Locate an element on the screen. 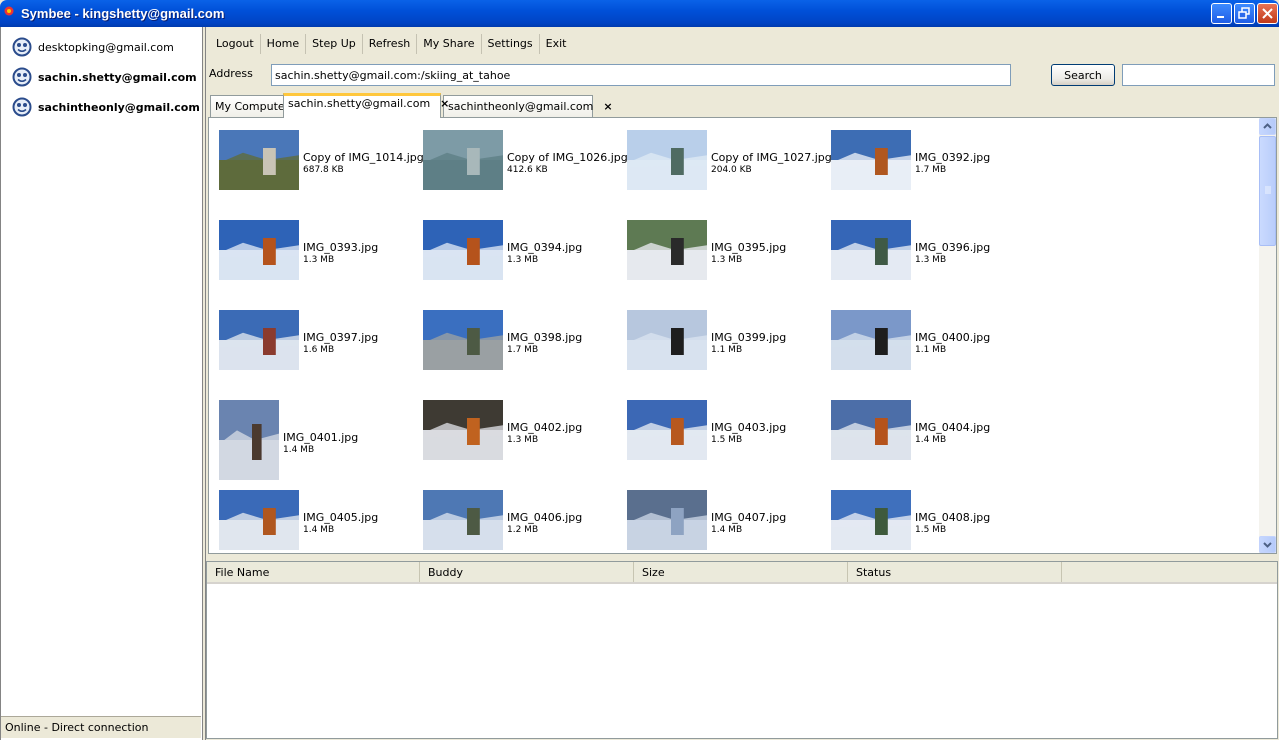  file-name: IMG_0393.jpg is located at coordinates (341, 247).